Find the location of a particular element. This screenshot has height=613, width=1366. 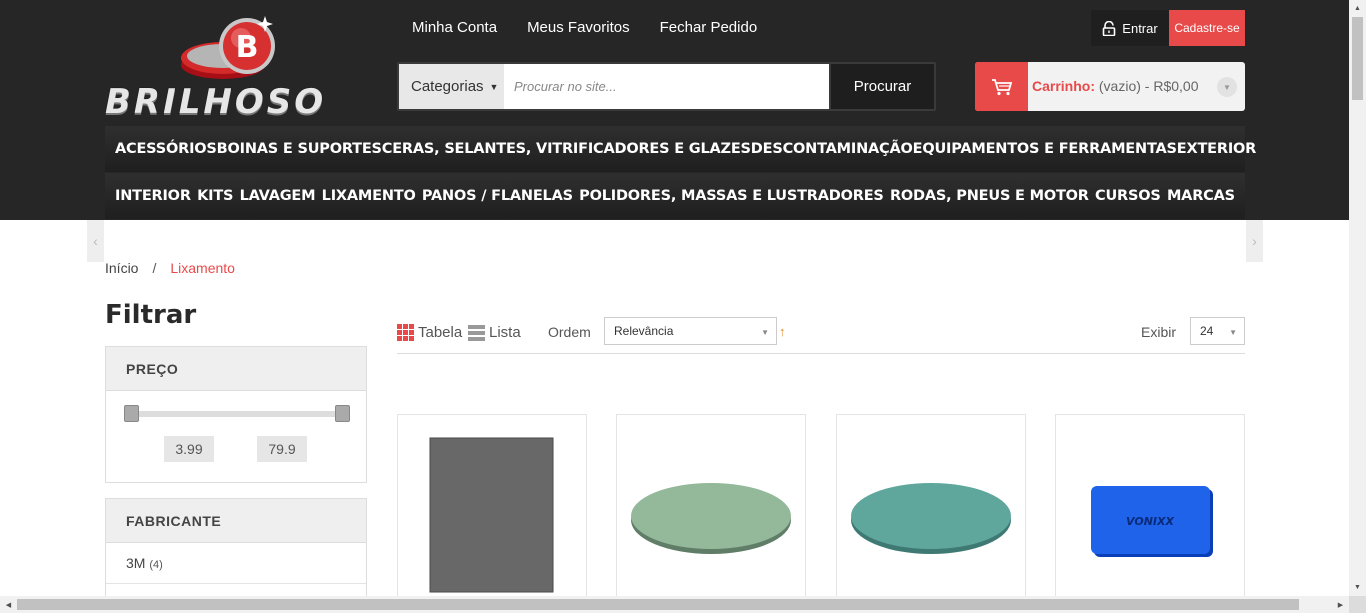

price-max-handle is located at coordinates (342, 413).